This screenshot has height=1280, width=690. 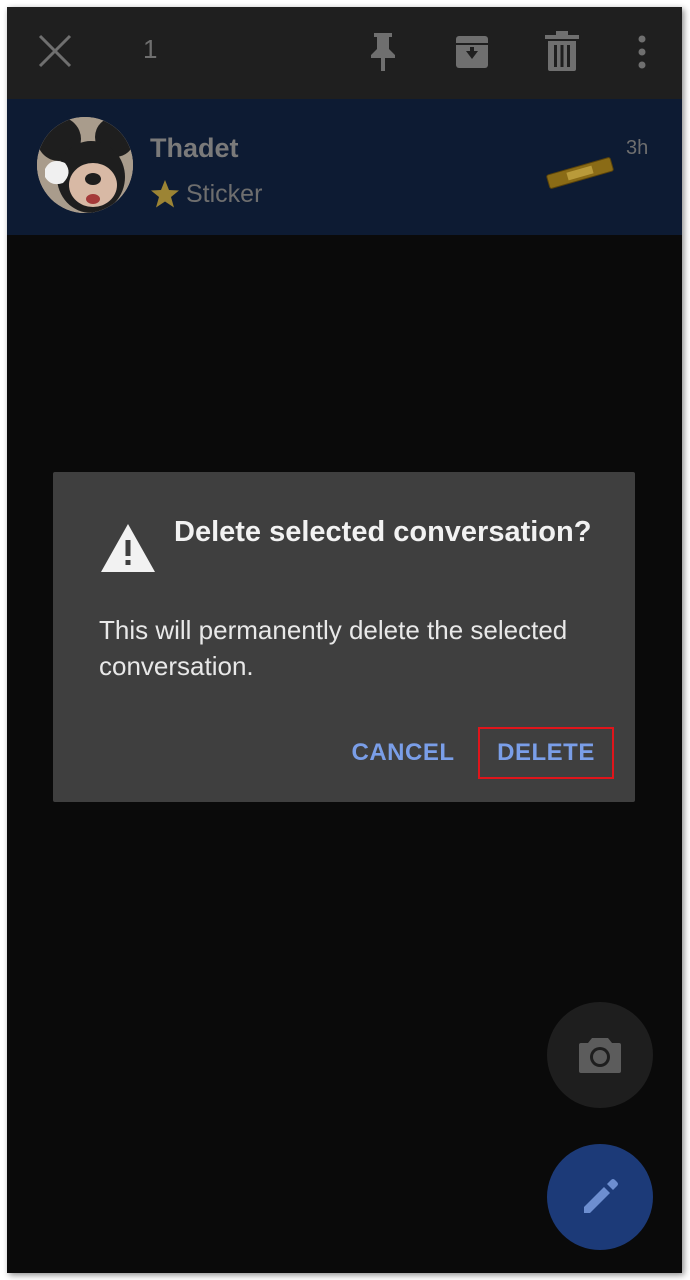 What do you see at coordinates (637, 148) in the screenshot?
I see `conversation-time: 3h` at bounding box center [637, 148].